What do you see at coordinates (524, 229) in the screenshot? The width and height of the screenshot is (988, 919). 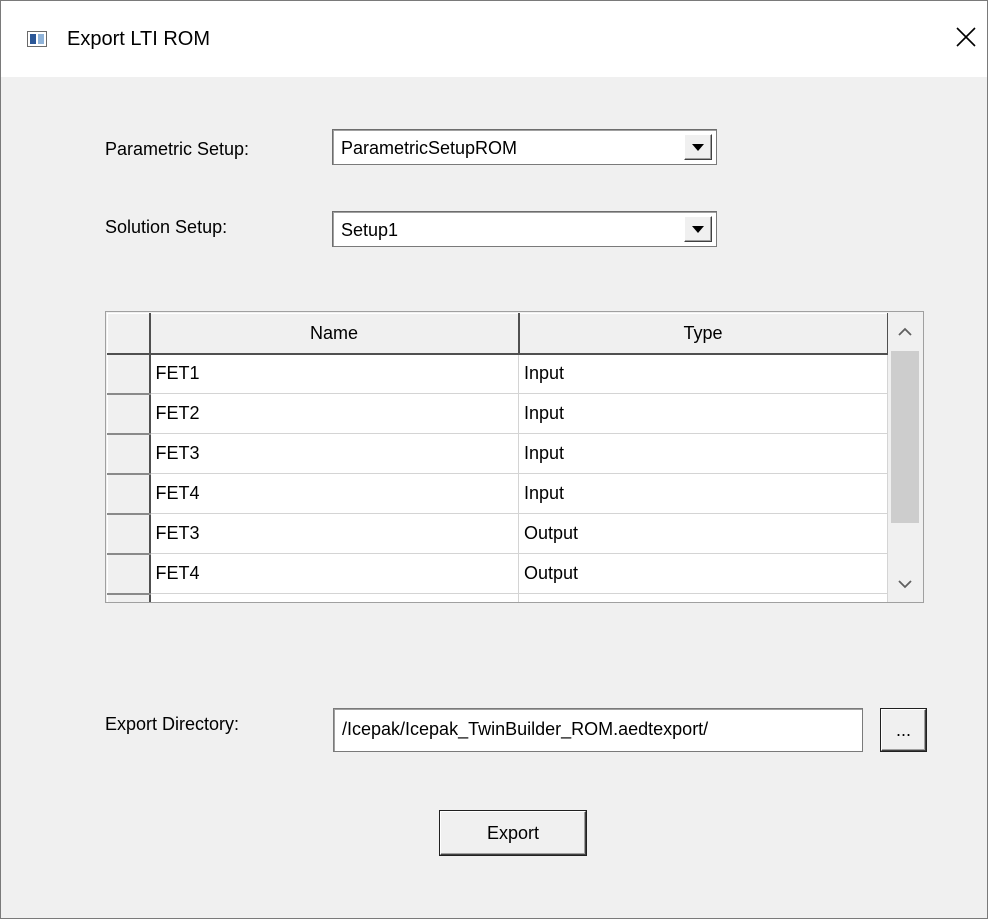 I see `solution-setup-dropdown: Setup1` at bounding box center [524, 229].